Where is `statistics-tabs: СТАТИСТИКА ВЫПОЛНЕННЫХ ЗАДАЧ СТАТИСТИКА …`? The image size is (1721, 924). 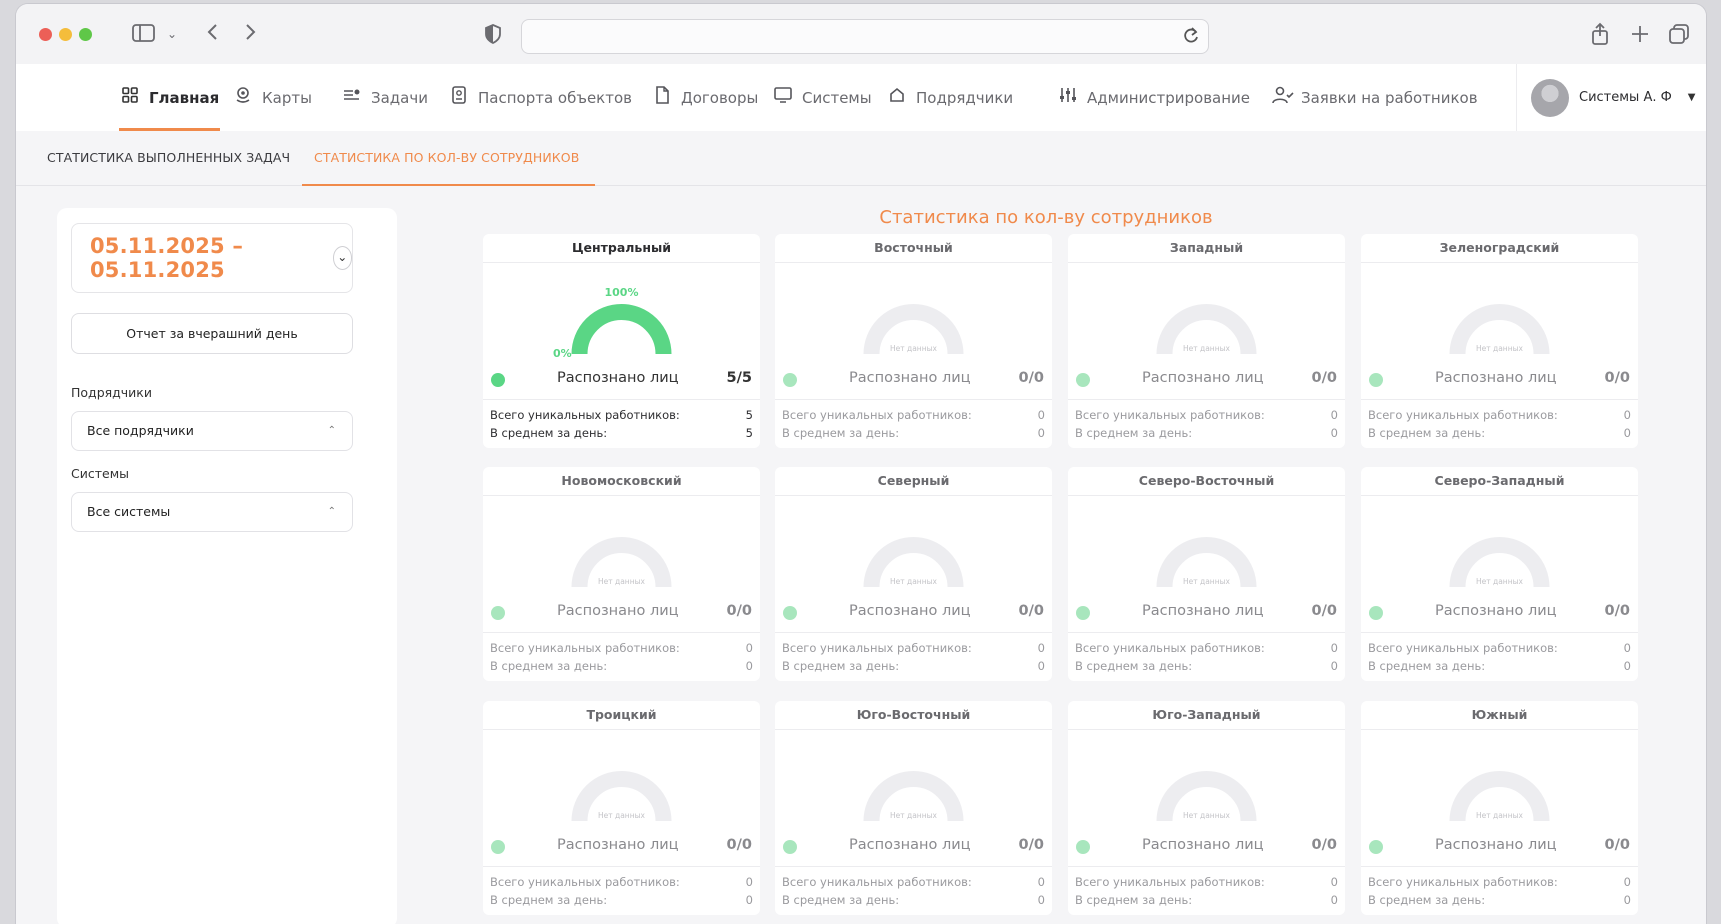
statistics-tabs: СТАТИСТИКА ВЫПОЛНЕННЫХ ЗАДАЧ СТАТИСТИКА … is located at coordinates (861, 158).